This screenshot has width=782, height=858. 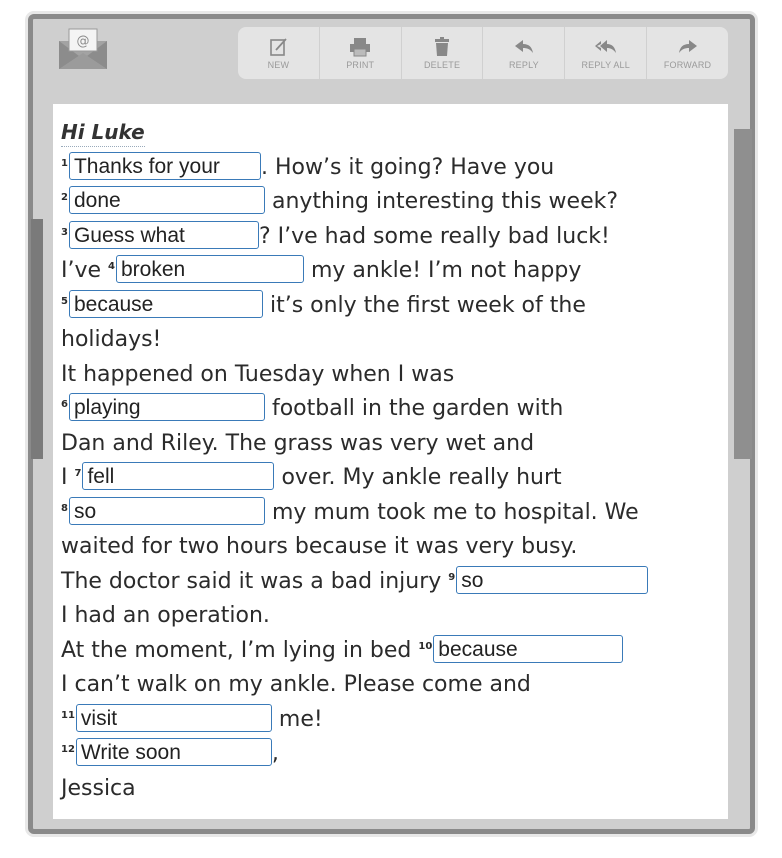 What do you see at coordinates (163, 234) in the screenshot?
I see `answer-box-3: Guess what` at bounding box center [163, 234].